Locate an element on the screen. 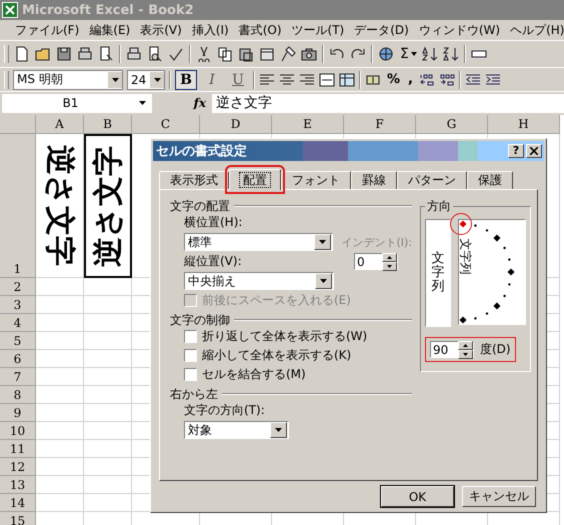  menu-item: データ(D) is located at coordinates (381, 30).